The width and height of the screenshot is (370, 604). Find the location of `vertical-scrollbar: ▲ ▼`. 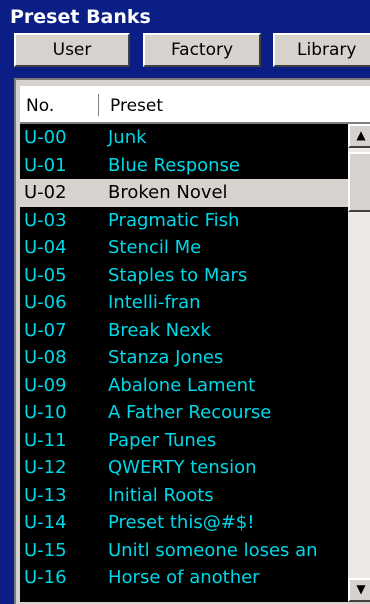

vertical-scrollbar: ▲ ▼ is located at coordinates (359, 363).